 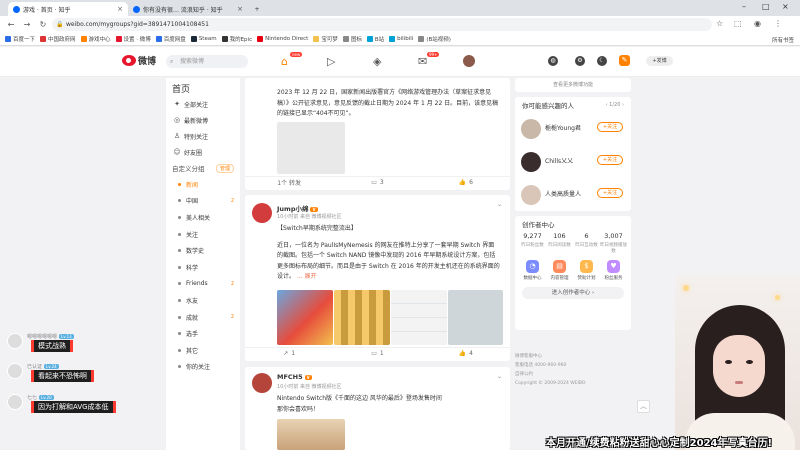 What do you see at coordinates (613, 270) in the screenshot?
I see `creator-tool: ♥ 粉丝服务` at bounding box center [613, 270].